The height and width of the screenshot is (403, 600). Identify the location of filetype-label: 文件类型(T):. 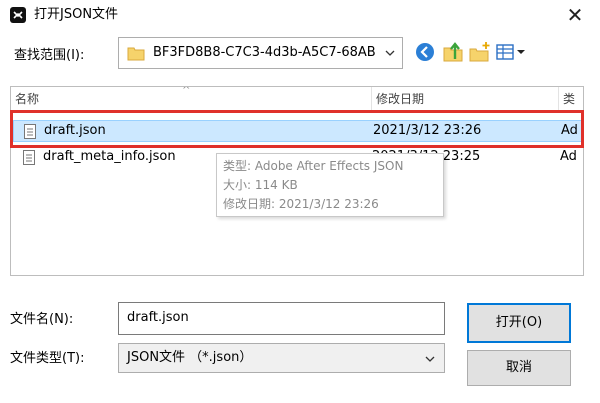
(47, 358).